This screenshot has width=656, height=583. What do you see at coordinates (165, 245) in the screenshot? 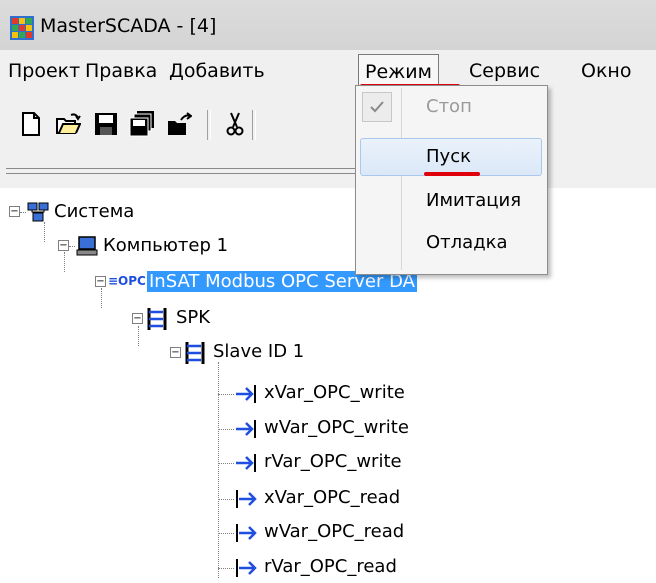
I see `tree-node-computer: Компьютер 1` at bounding box center [165, 245].